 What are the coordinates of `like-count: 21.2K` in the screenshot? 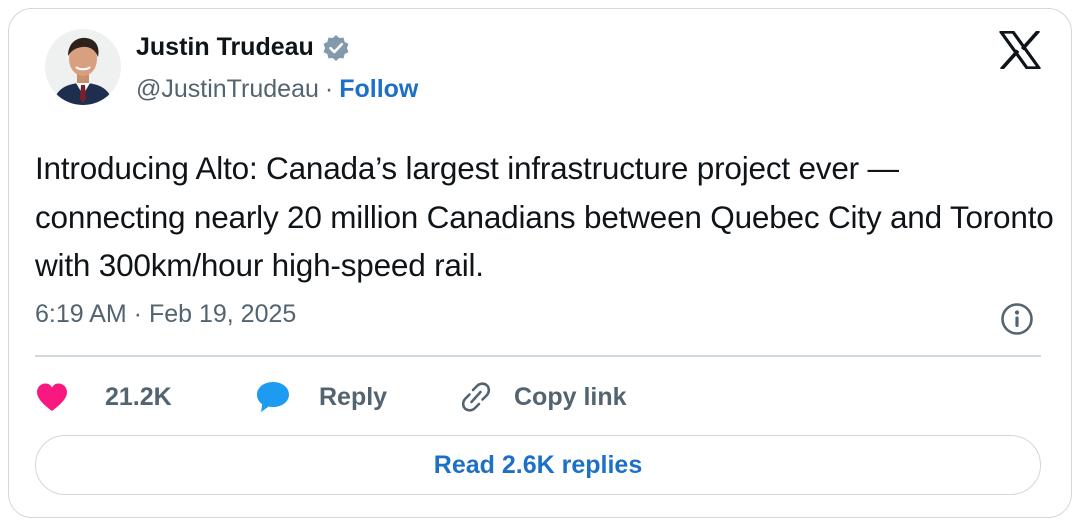 It's located at (138, 396).